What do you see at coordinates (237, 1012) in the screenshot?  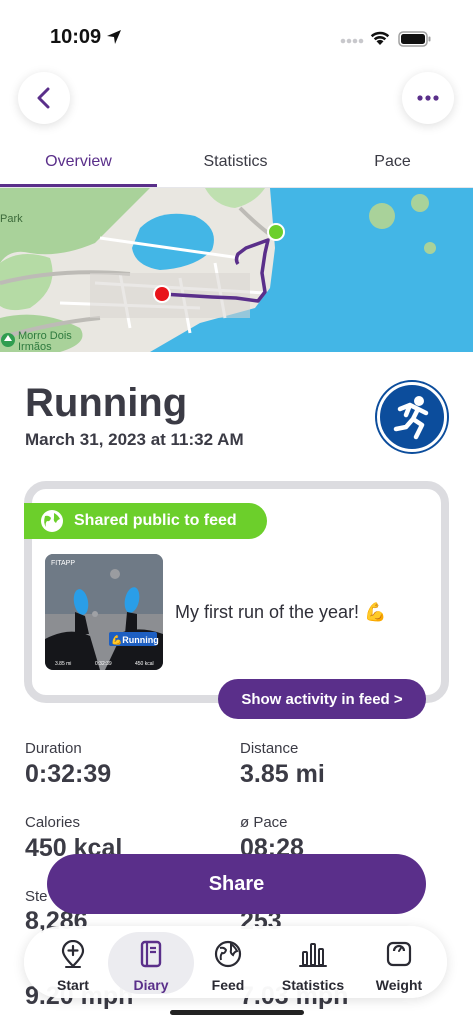 I see `home-indicator` at bounding box center [237, 1012].